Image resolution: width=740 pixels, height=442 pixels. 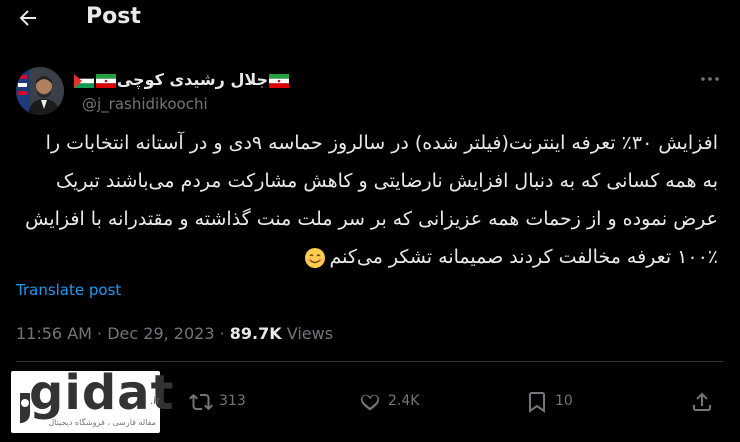 I want to click on views-count: 89.7K, so click(x=255, y=333).